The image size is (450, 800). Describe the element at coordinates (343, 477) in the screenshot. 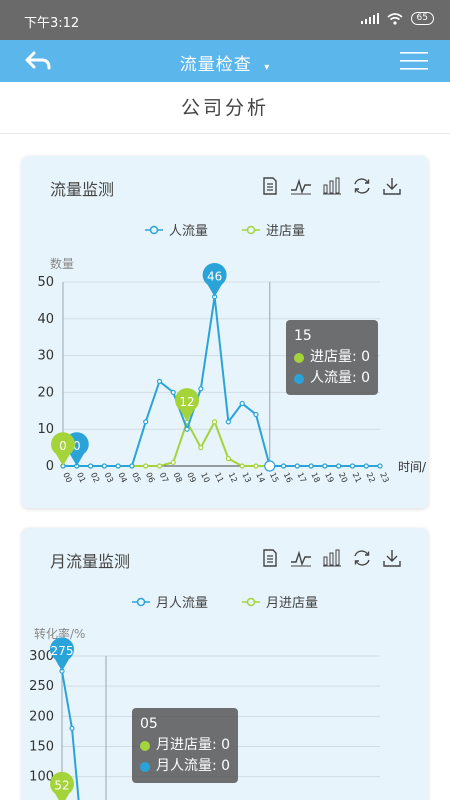

I see `x-tick-label: 20` at that location.